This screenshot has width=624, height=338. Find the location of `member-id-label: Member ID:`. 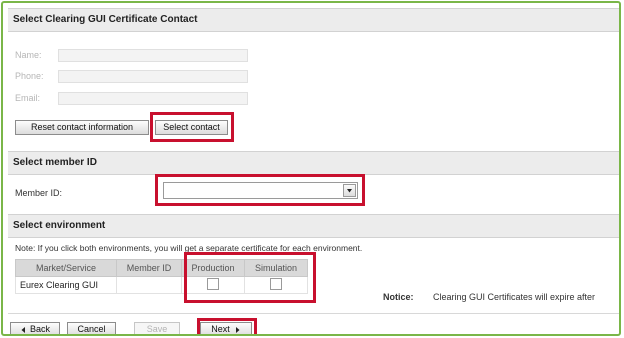

member-id-label: Member ID: is located at coordinates (39, 193).